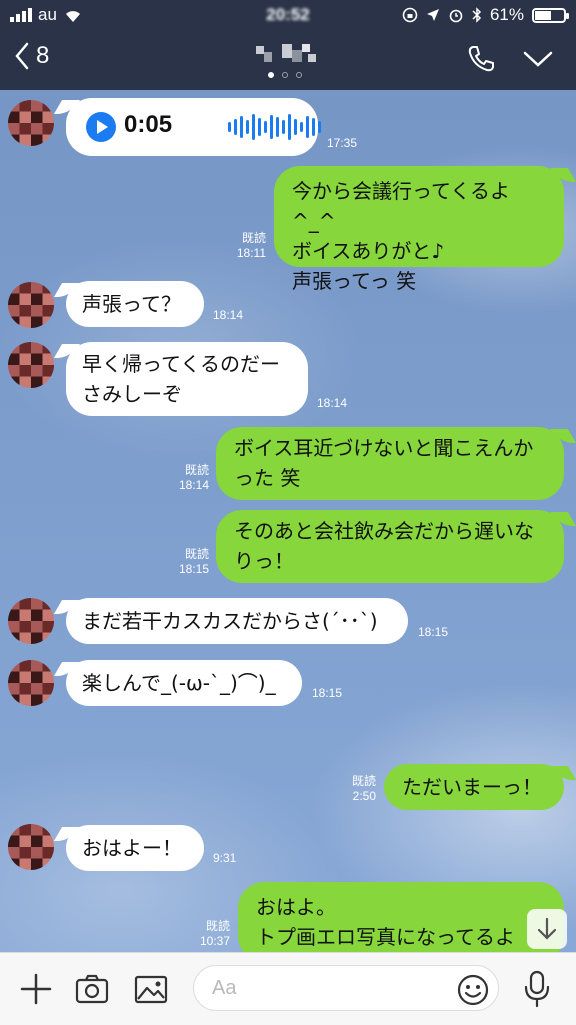 The height and width of the screenshot is (1025, 576). I want to click on message-line: まだ若干カスカスだからさ(´･･`), so click(230, 621).